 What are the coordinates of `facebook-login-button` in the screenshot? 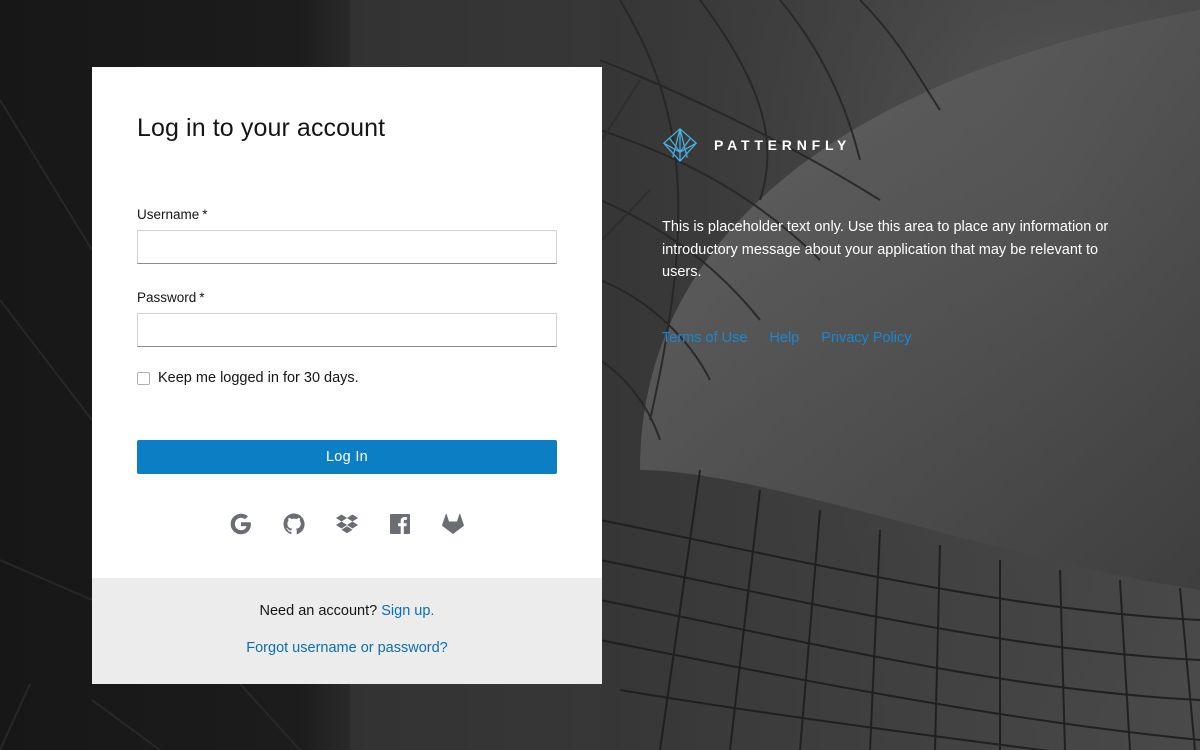 It's located at (400, 523).